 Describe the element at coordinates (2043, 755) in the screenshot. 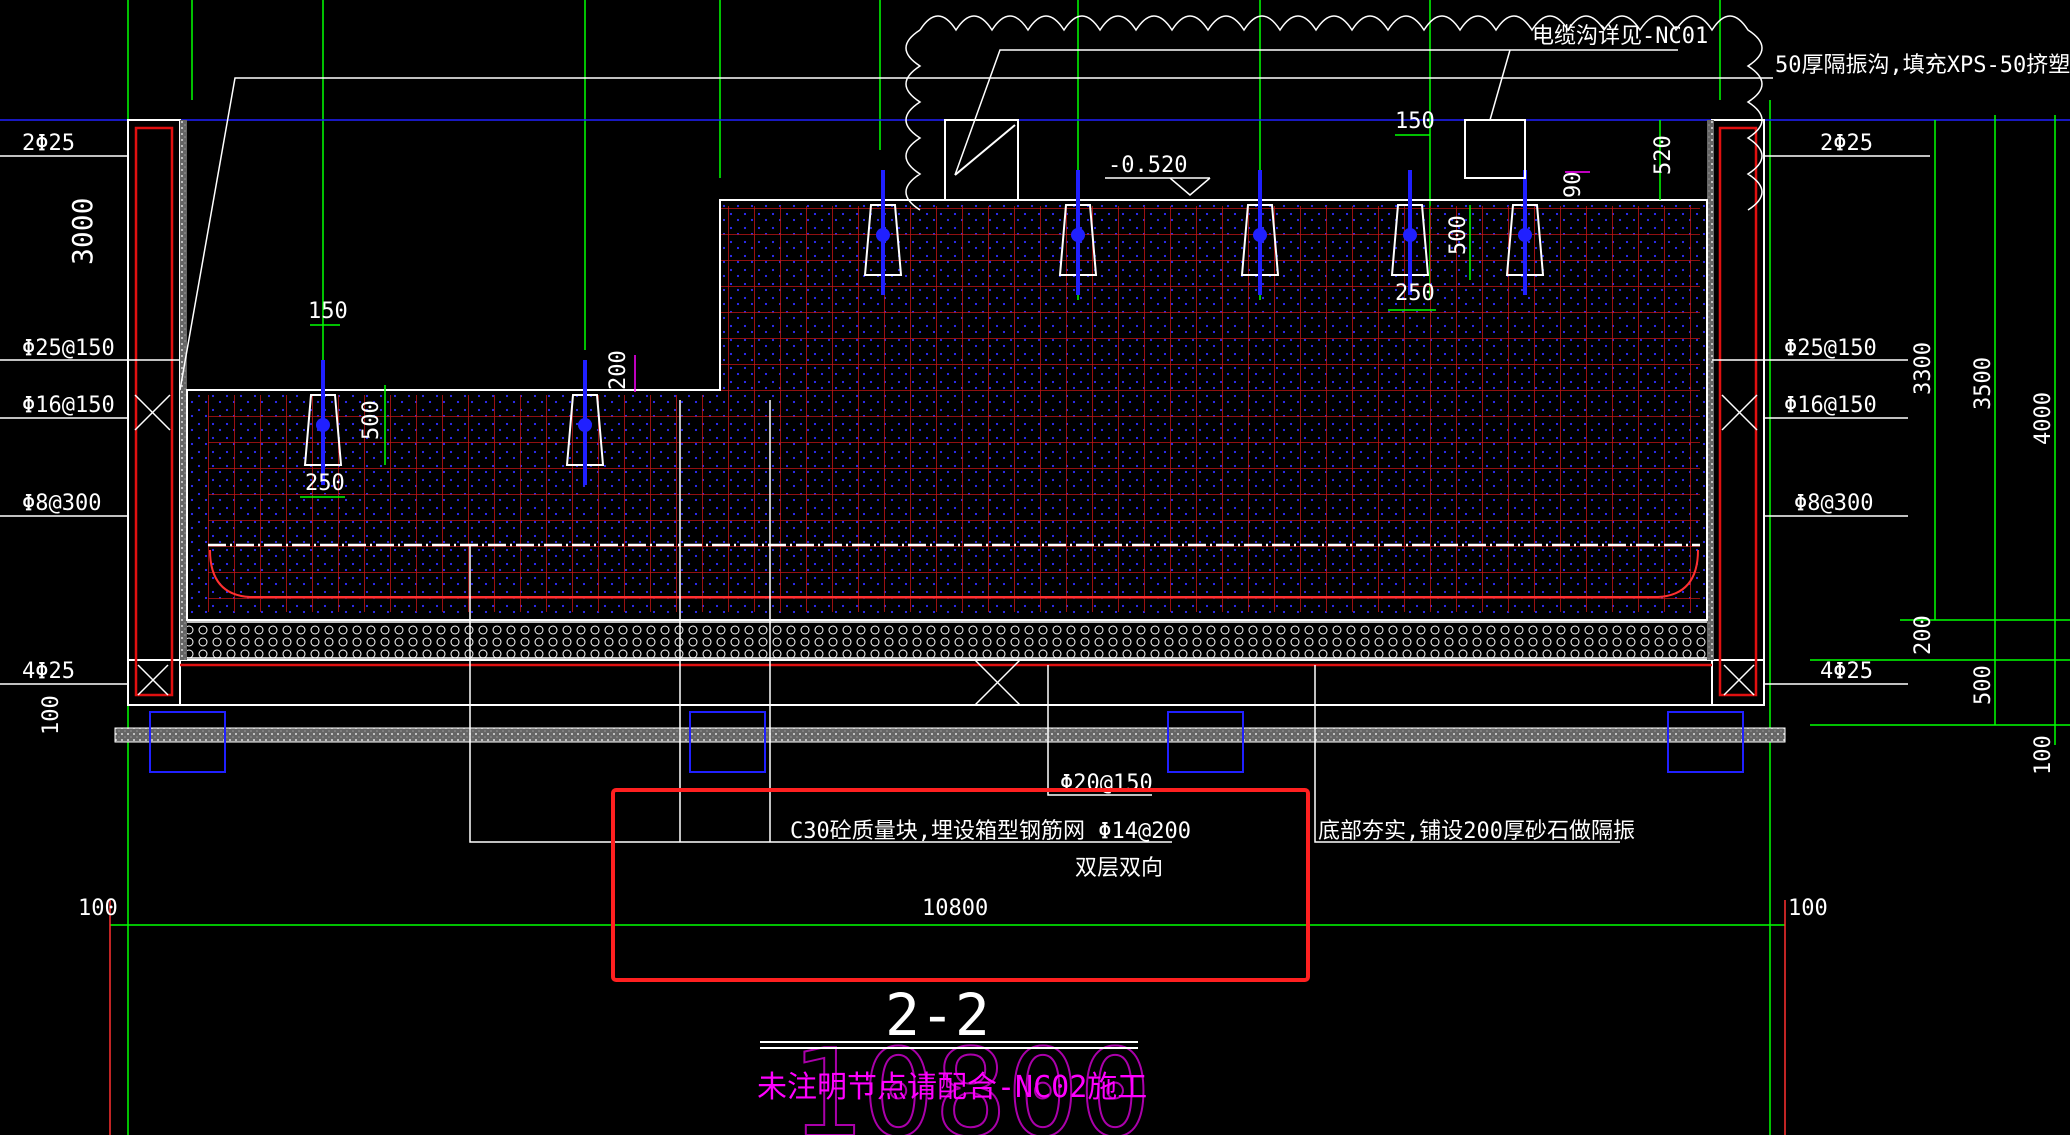

I see `right-dim-100: 100` at that location.